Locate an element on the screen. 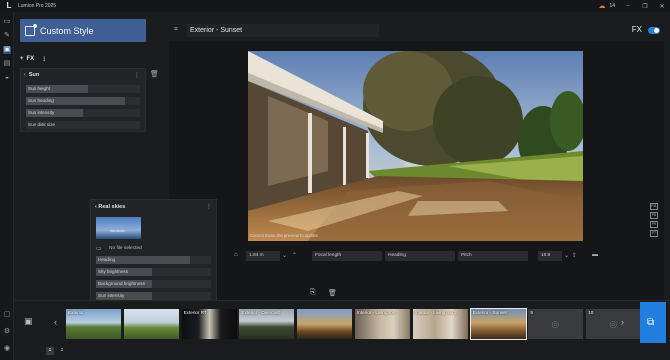  clip-thumbnail: ◎ 9 is located at coordinates (556, 324).